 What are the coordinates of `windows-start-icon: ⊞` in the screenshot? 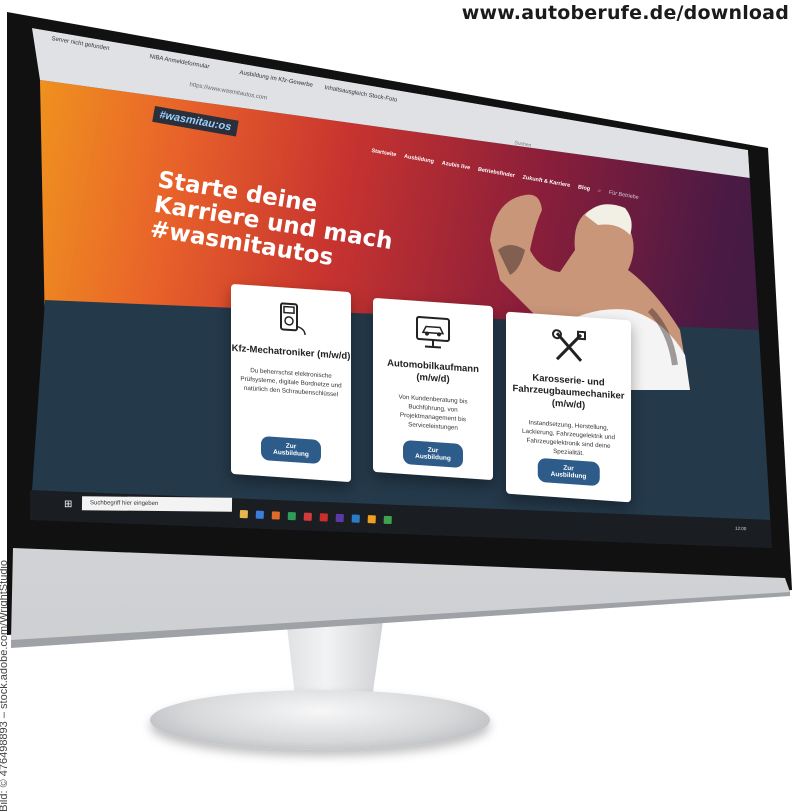 It's located at (68, 504).